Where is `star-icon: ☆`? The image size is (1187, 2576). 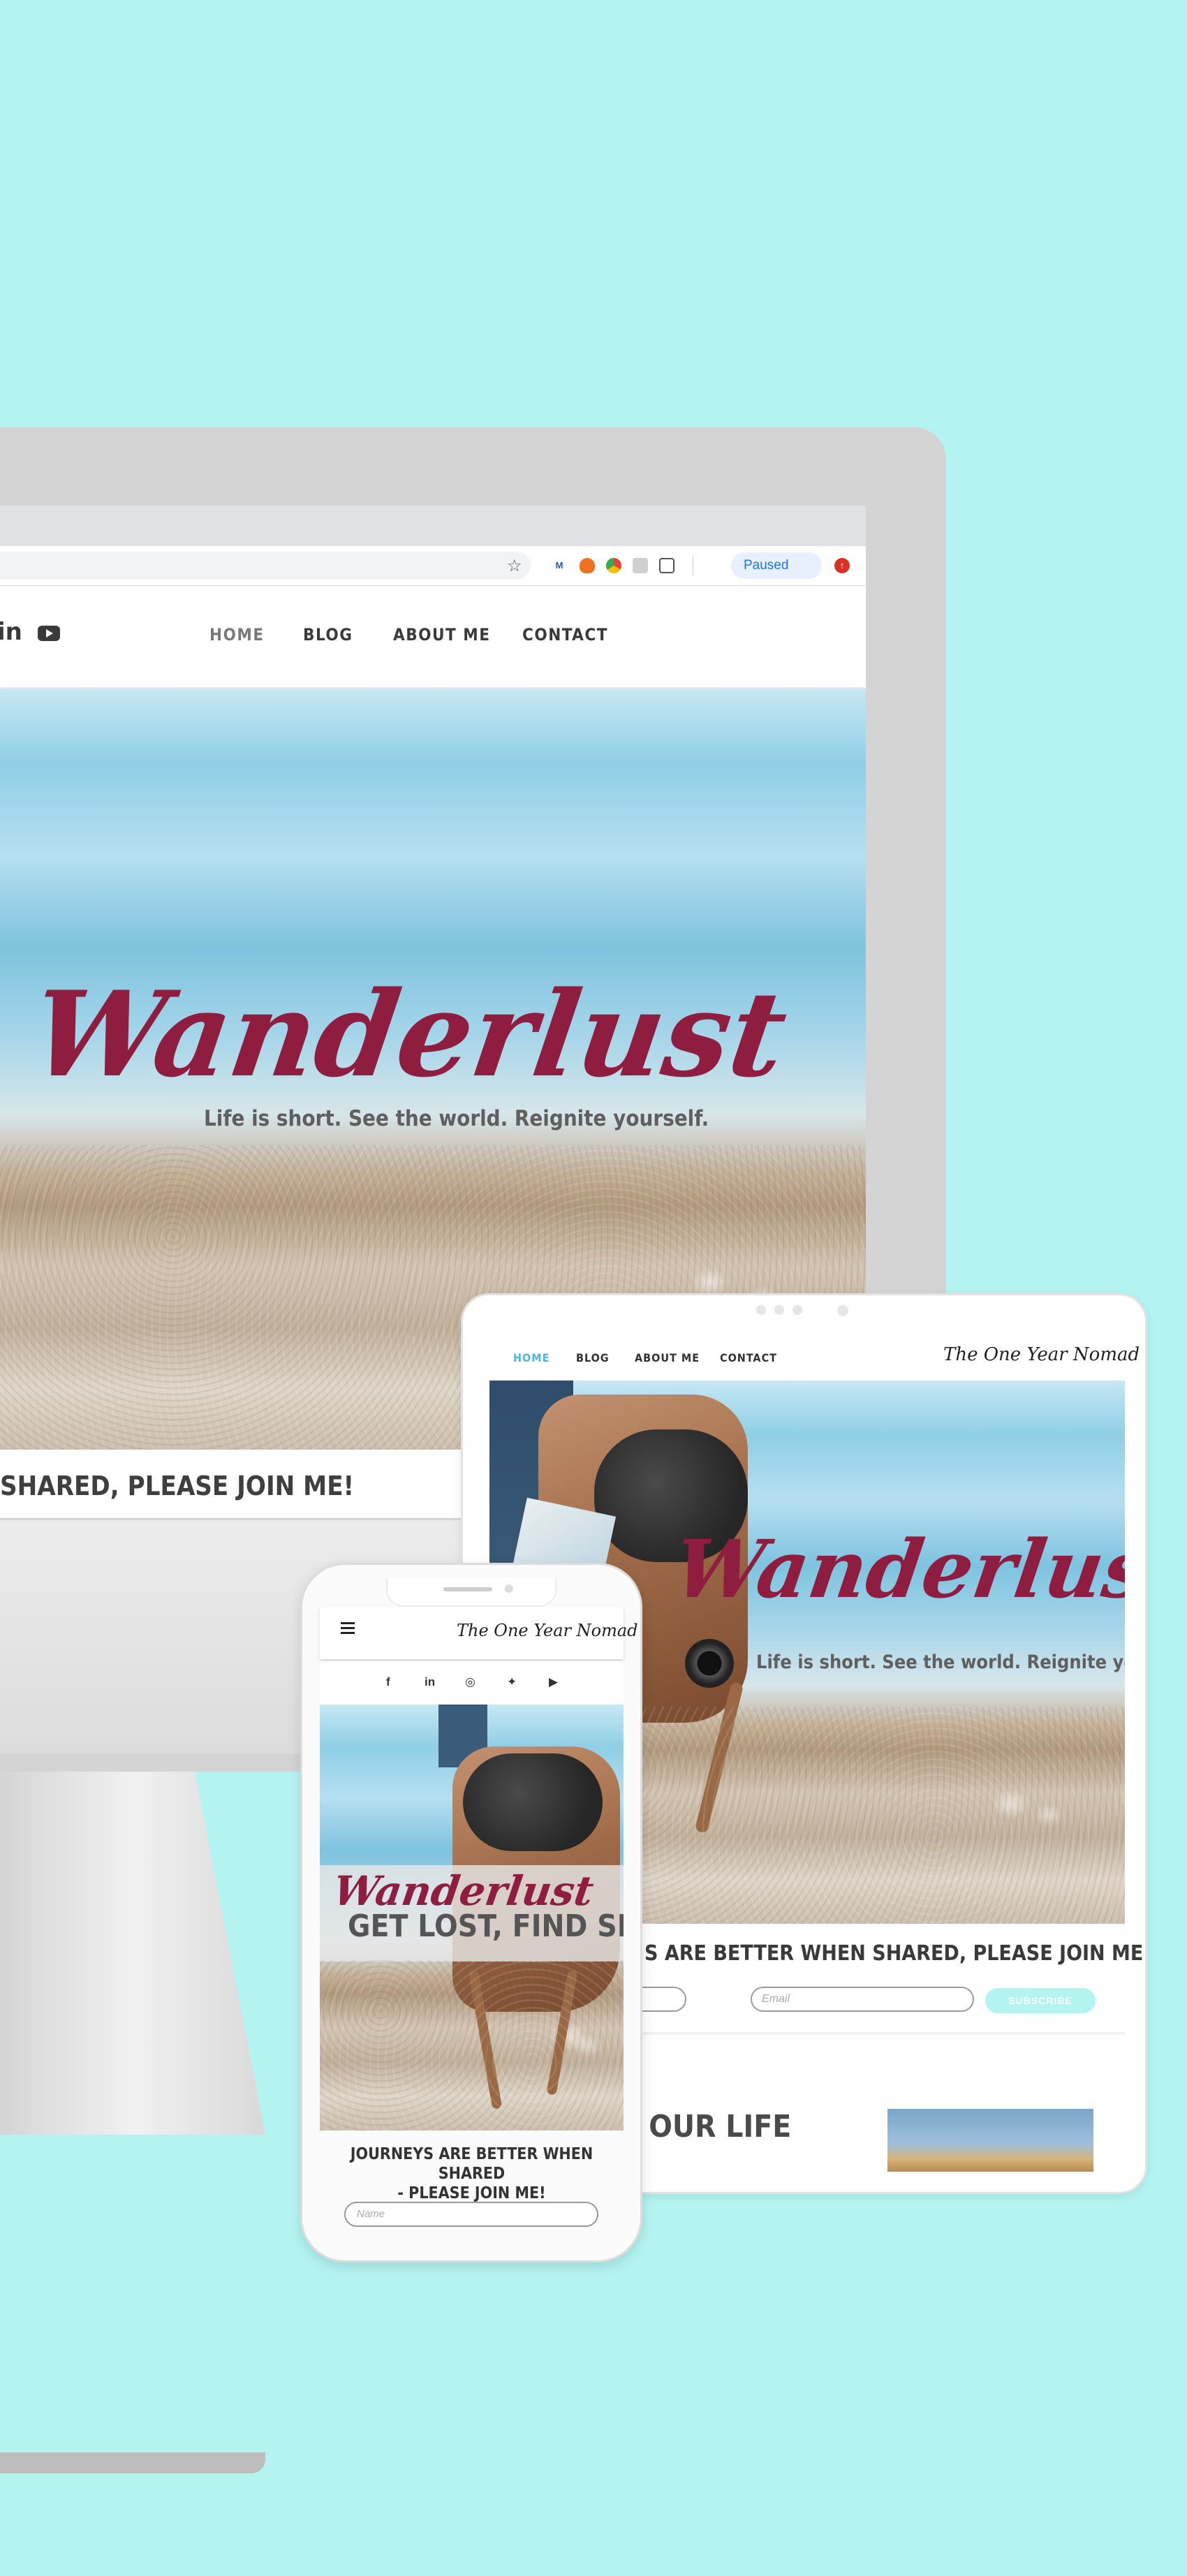 star-icon: ☆ is located at coordinates (514, 566).